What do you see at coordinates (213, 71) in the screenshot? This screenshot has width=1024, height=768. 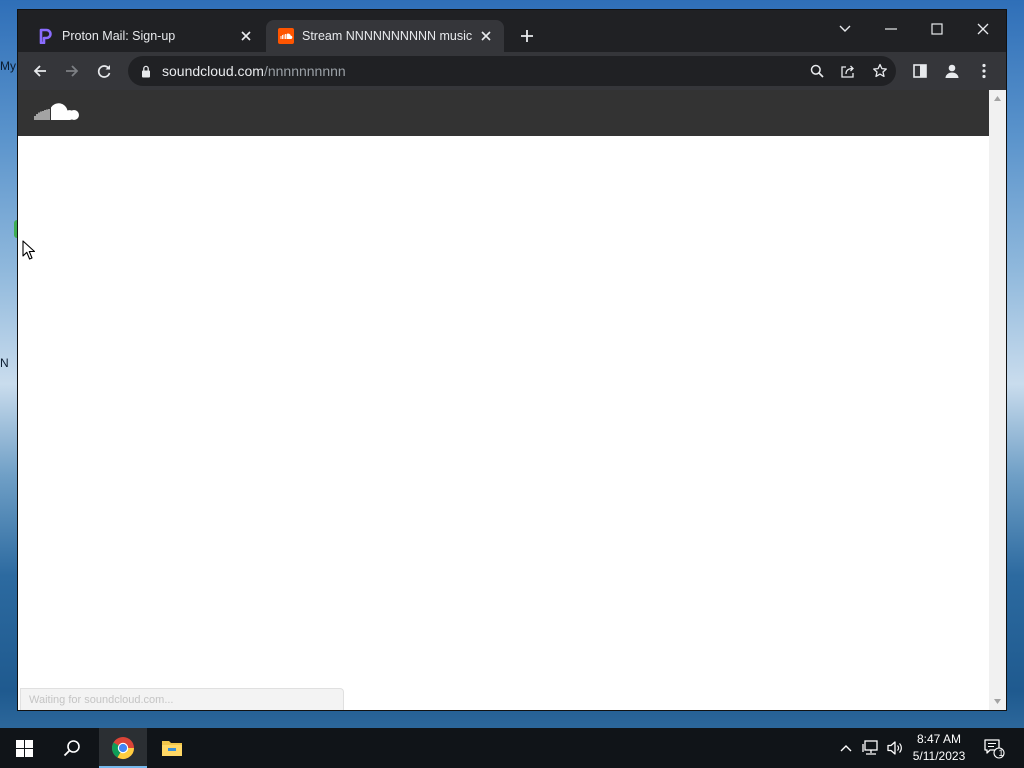 I see `url-host: soundcloud.com` at bounding box center [213, 71].